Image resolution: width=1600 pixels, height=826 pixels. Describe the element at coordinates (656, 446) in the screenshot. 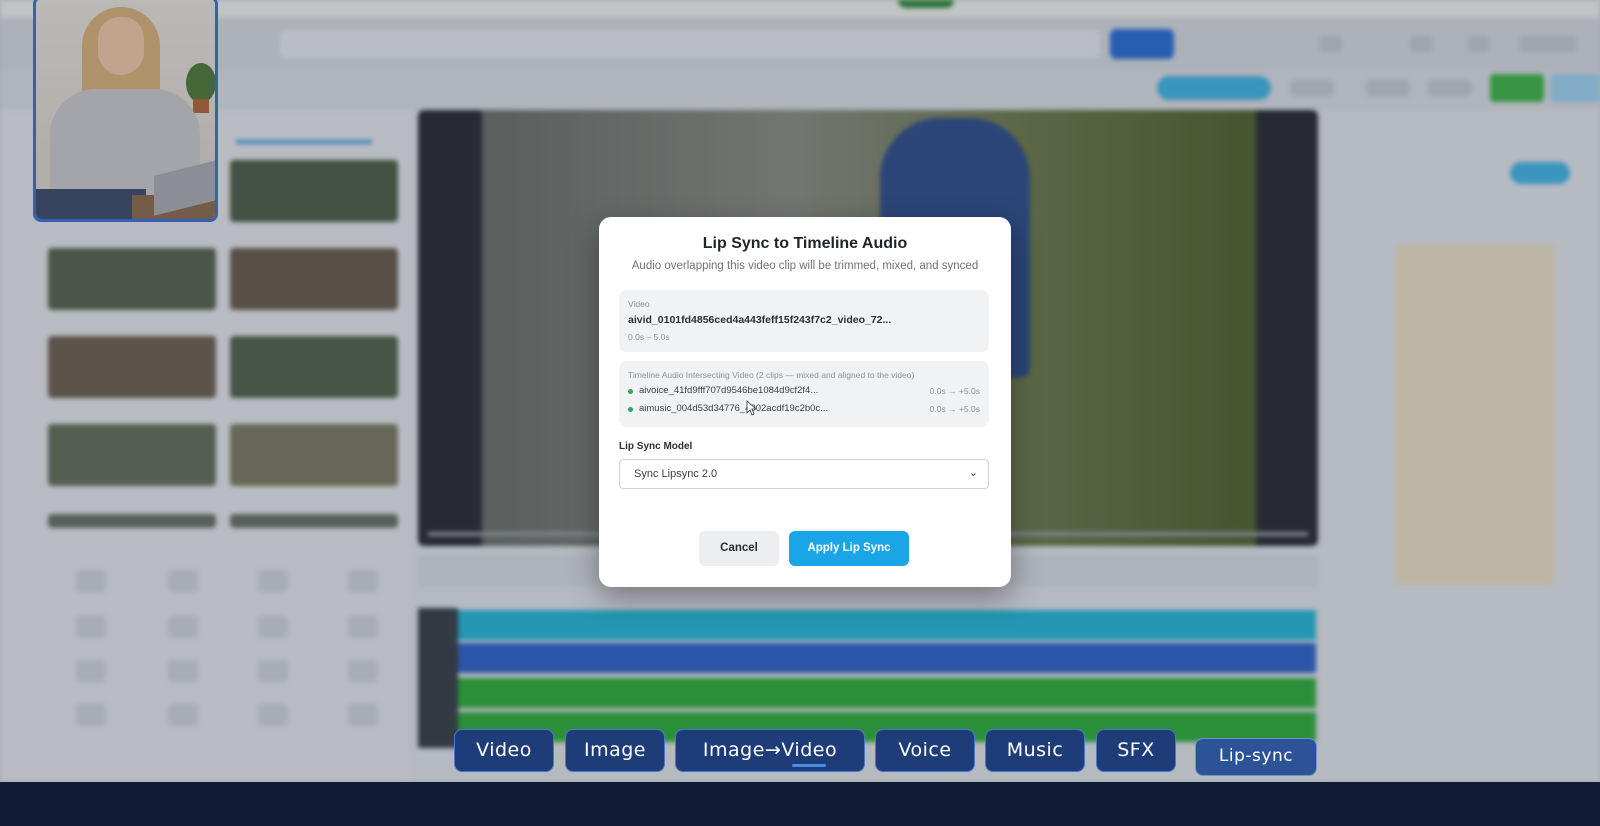

I see `model-label: Lip Sync Model` at that location.